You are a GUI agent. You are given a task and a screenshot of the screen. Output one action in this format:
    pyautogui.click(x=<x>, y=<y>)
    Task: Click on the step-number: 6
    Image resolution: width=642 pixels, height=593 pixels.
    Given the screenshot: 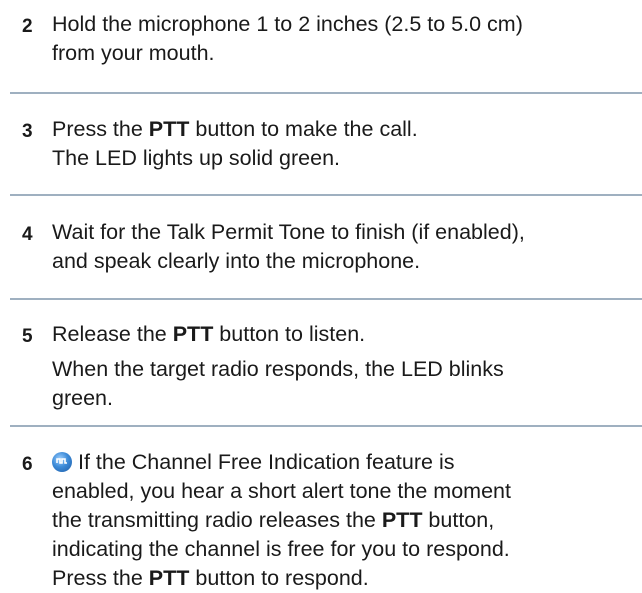 What is the action you would take?
    pyautogui.click(x=27, y=464)
    